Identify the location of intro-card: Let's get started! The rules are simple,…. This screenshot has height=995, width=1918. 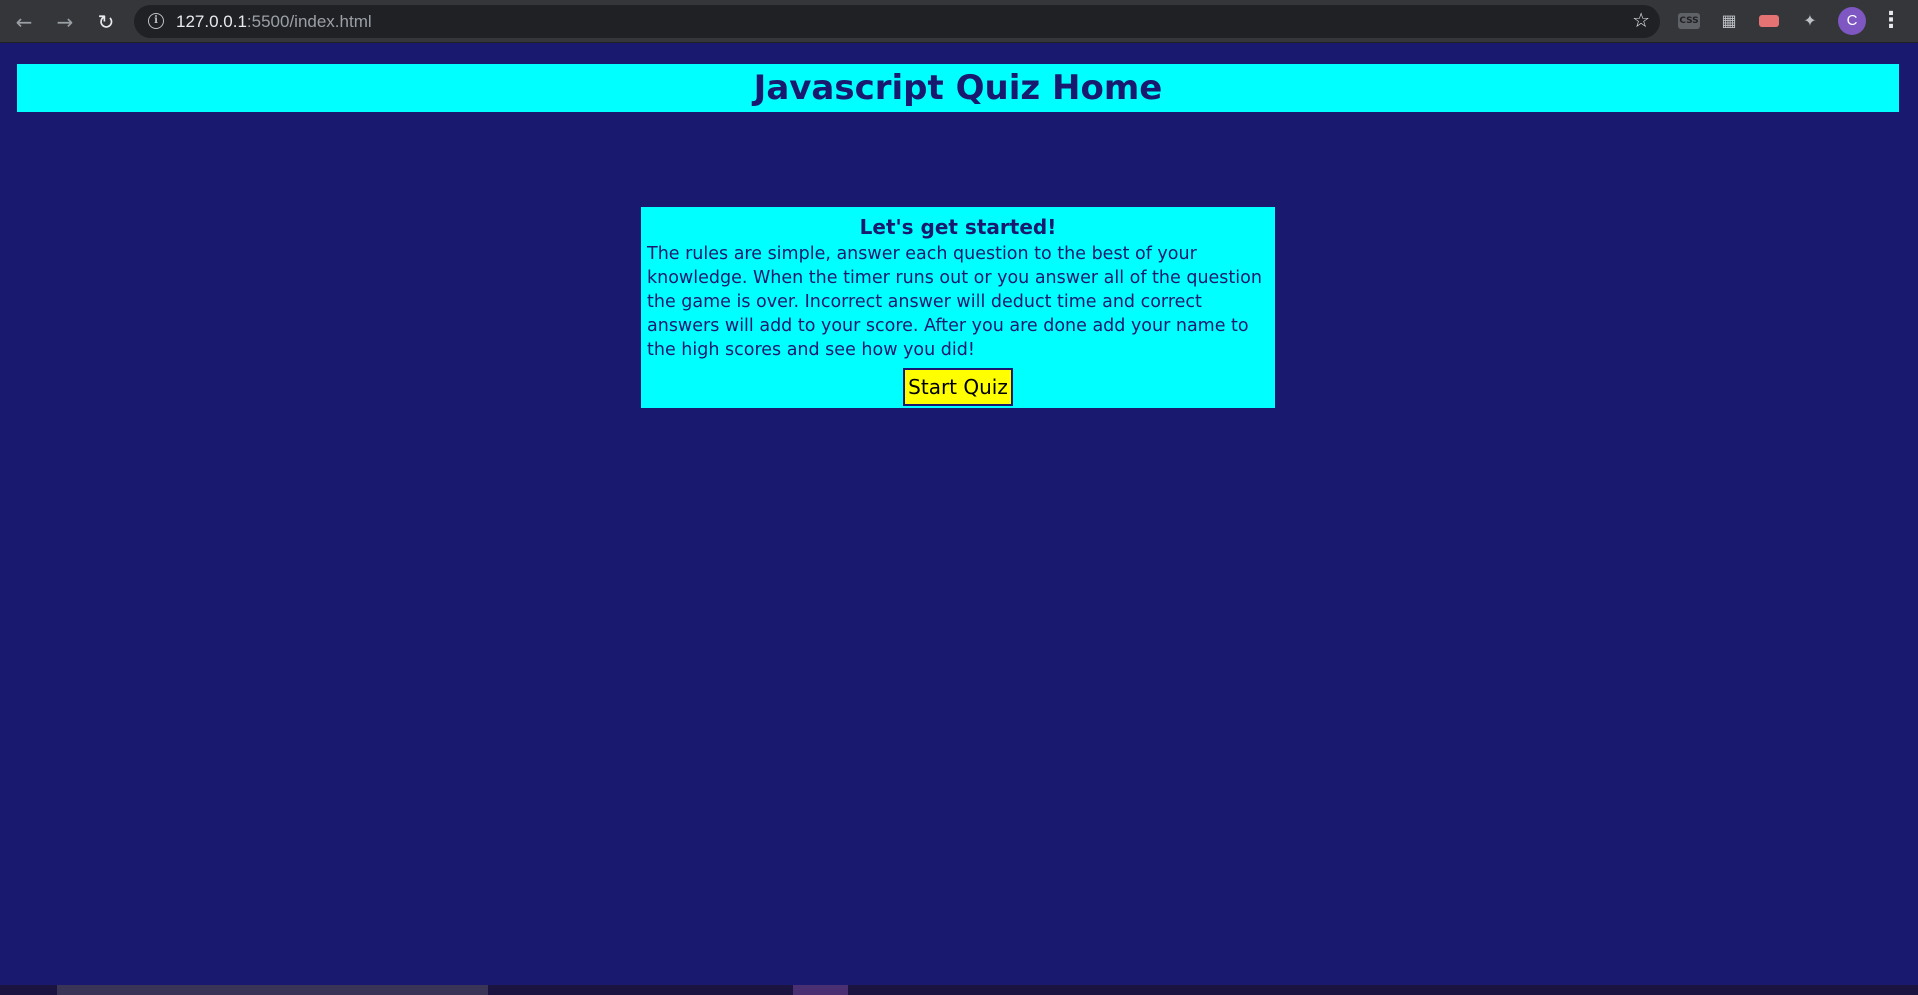
(958, 307).